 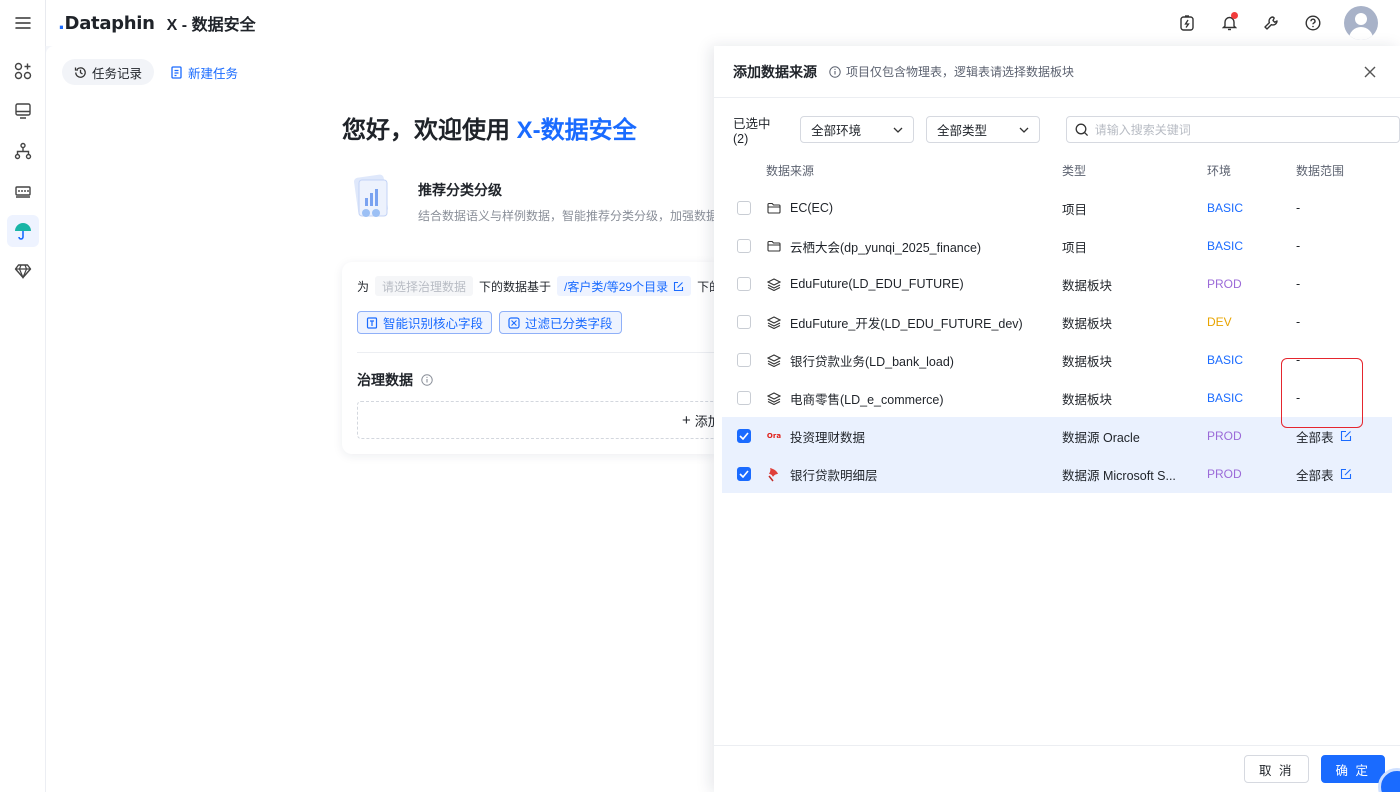 What do you see at coordinates (514, 322) in the screenshot?
I see `filter-icon` at bounding box center [514, 322].